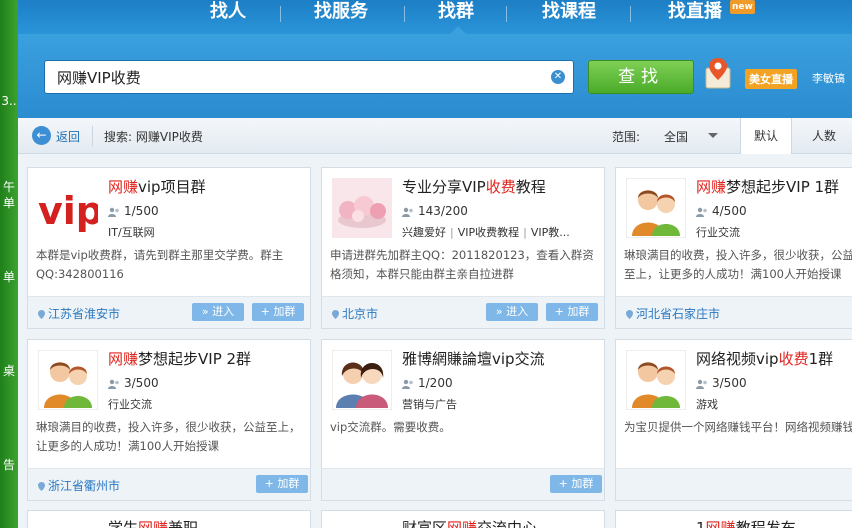 The height and width of the screenshot is (528, 852). What do you see at coordinates (828, 78) in the screenshot?
I see `user-name: 李敏镐` at bounding box center [828, 78].